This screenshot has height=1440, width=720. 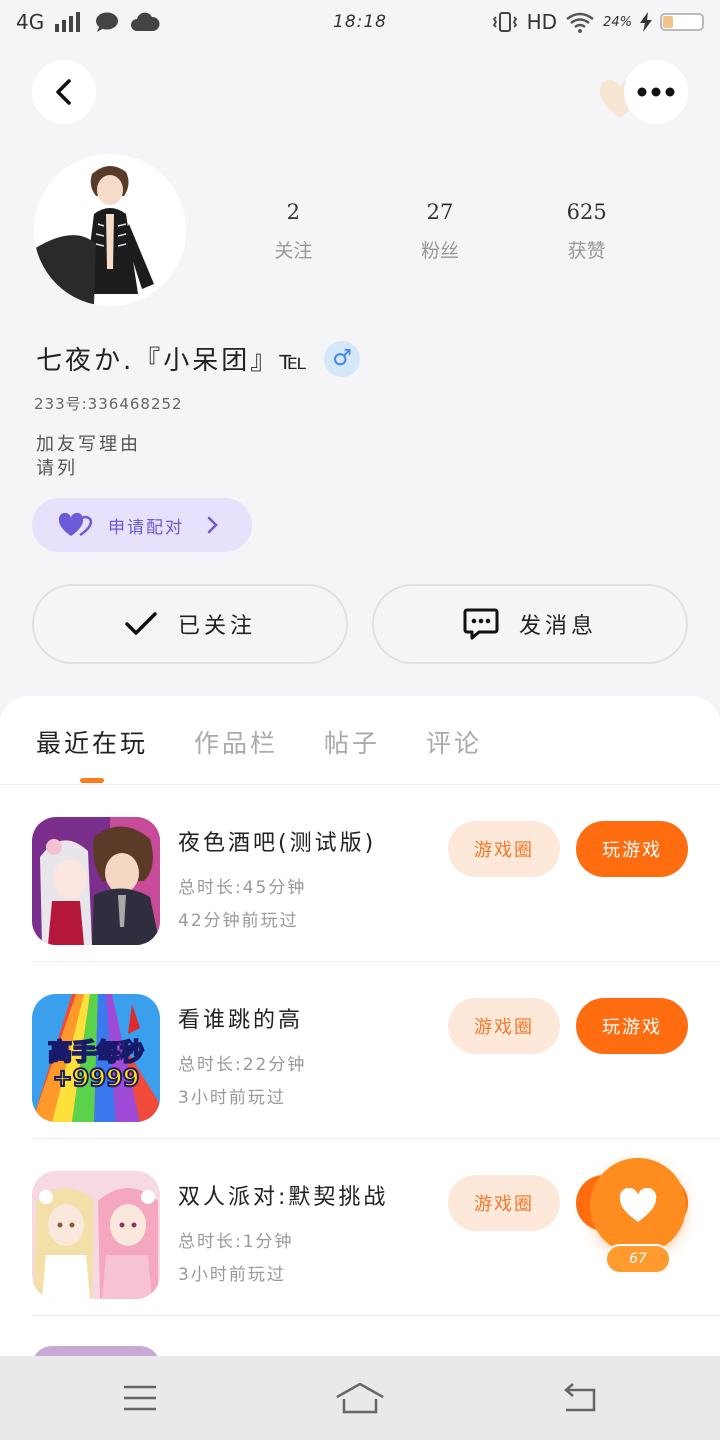 I want to click on menu-icon, so click(x=140, y=1398).